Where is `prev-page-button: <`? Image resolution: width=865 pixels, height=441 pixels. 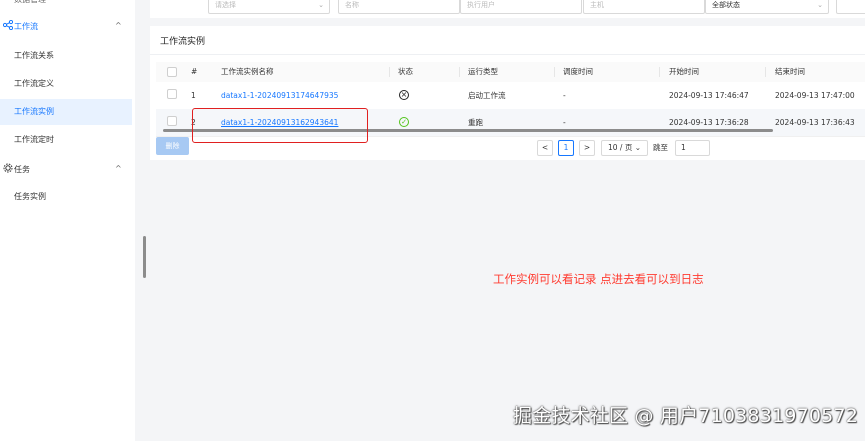 prev-page-button: < is located at coordinates (545, 148).